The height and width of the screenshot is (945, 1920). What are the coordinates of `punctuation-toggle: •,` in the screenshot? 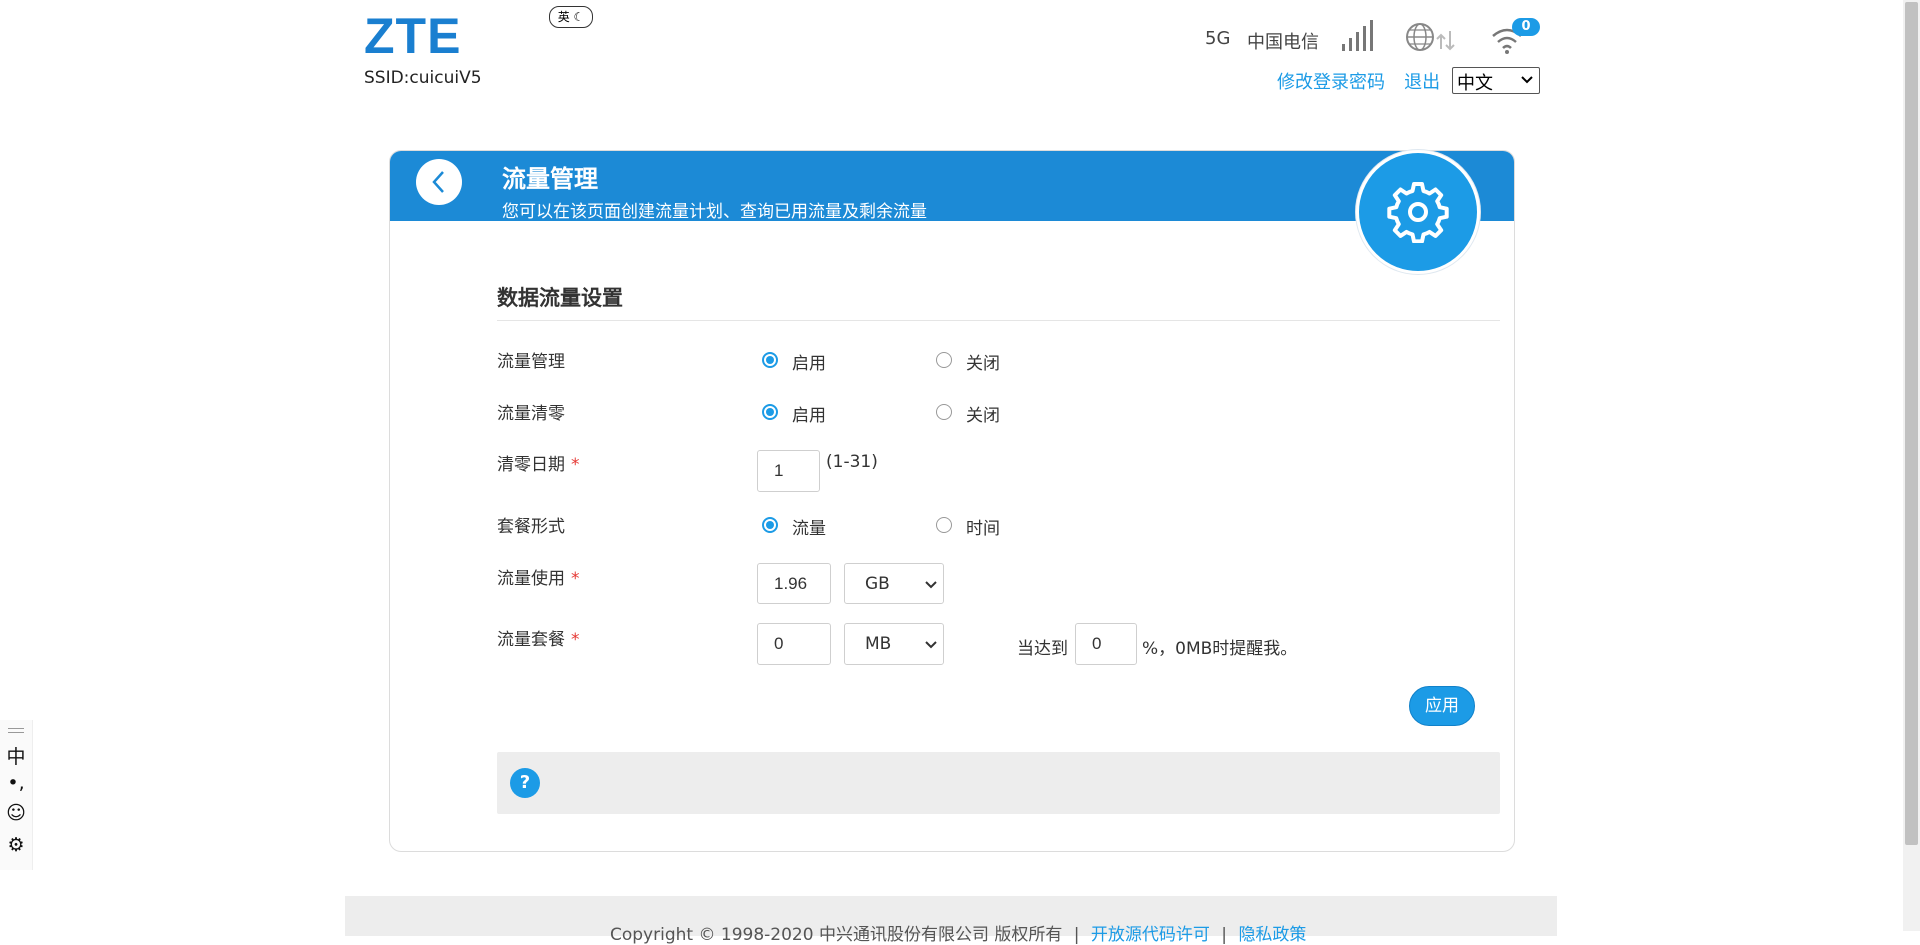 It's located at (16, 783).